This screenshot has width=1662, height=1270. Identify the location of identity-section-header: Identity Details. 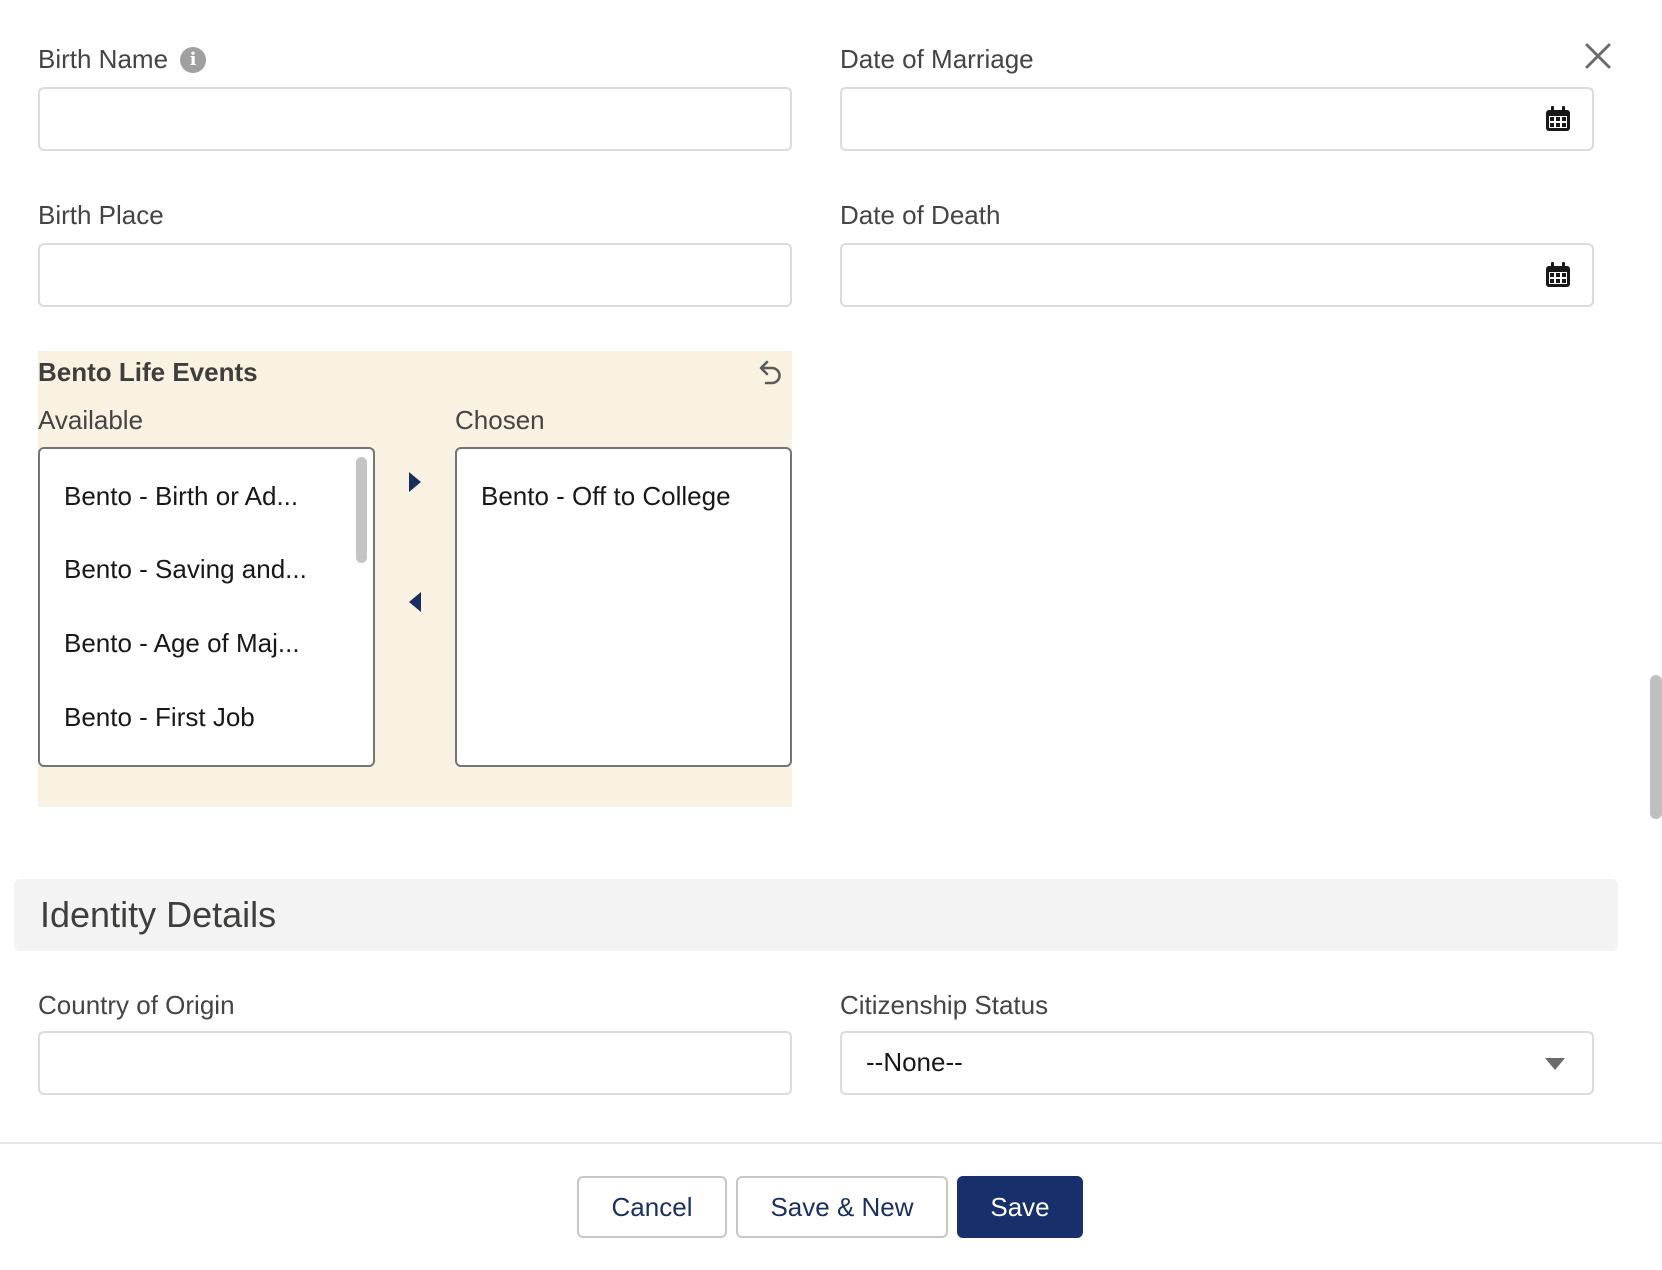
(816, 915).